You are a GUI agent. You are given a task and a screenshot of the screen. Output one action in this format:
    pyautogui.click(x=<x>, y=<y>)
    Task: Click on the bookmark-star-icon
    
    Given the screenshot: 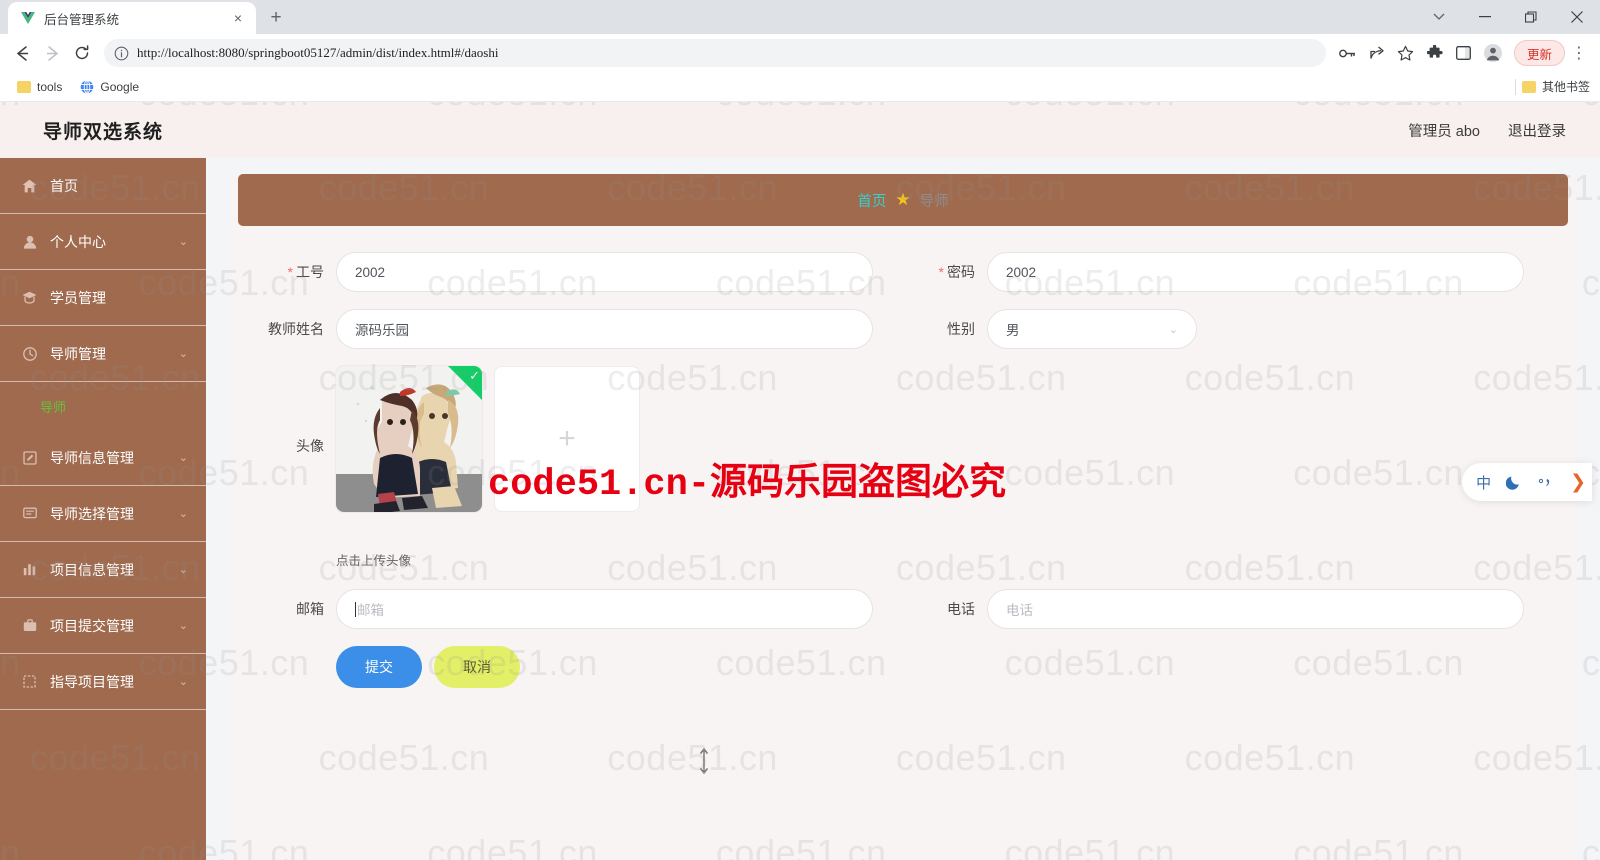 What is the action you would take?
    pyautogui.click(x=1406, y=53)
    